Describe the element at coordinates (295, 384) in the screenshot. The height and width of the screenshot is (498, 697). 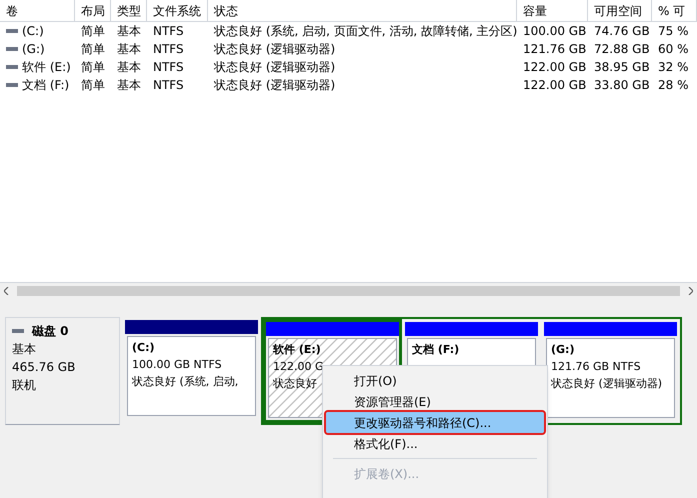
I see `partition-status: 状态良好` at that location.